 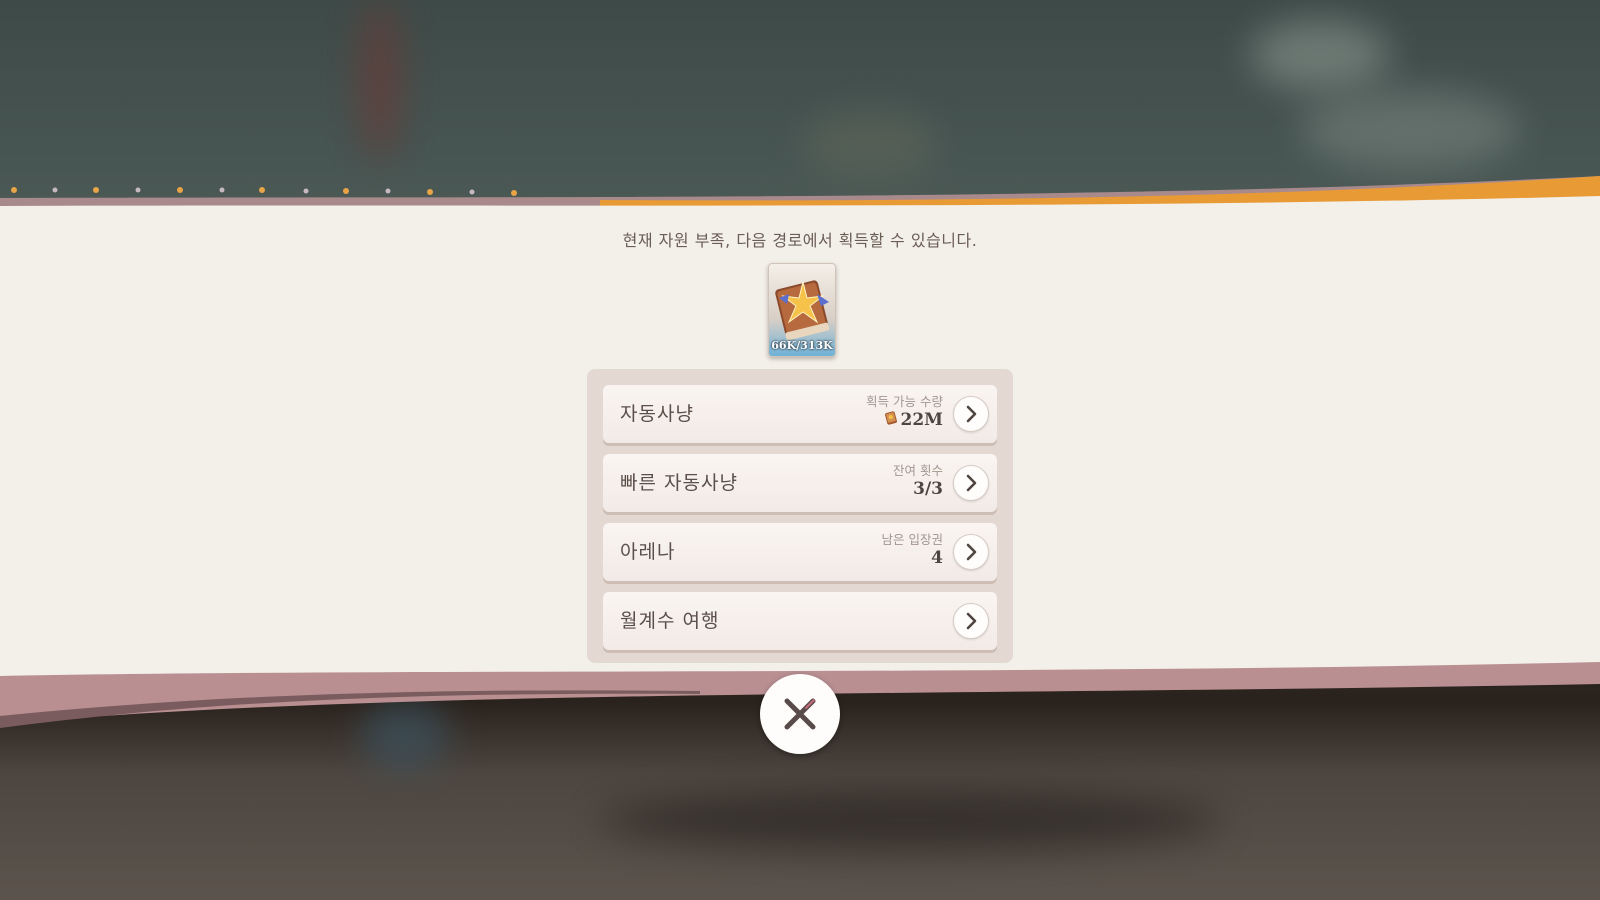 I want to click on close-icon, so click(x=800, y=714).